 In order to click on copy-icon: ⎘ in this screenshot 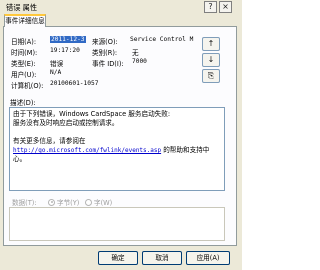, I will do `click(211, 75)`.